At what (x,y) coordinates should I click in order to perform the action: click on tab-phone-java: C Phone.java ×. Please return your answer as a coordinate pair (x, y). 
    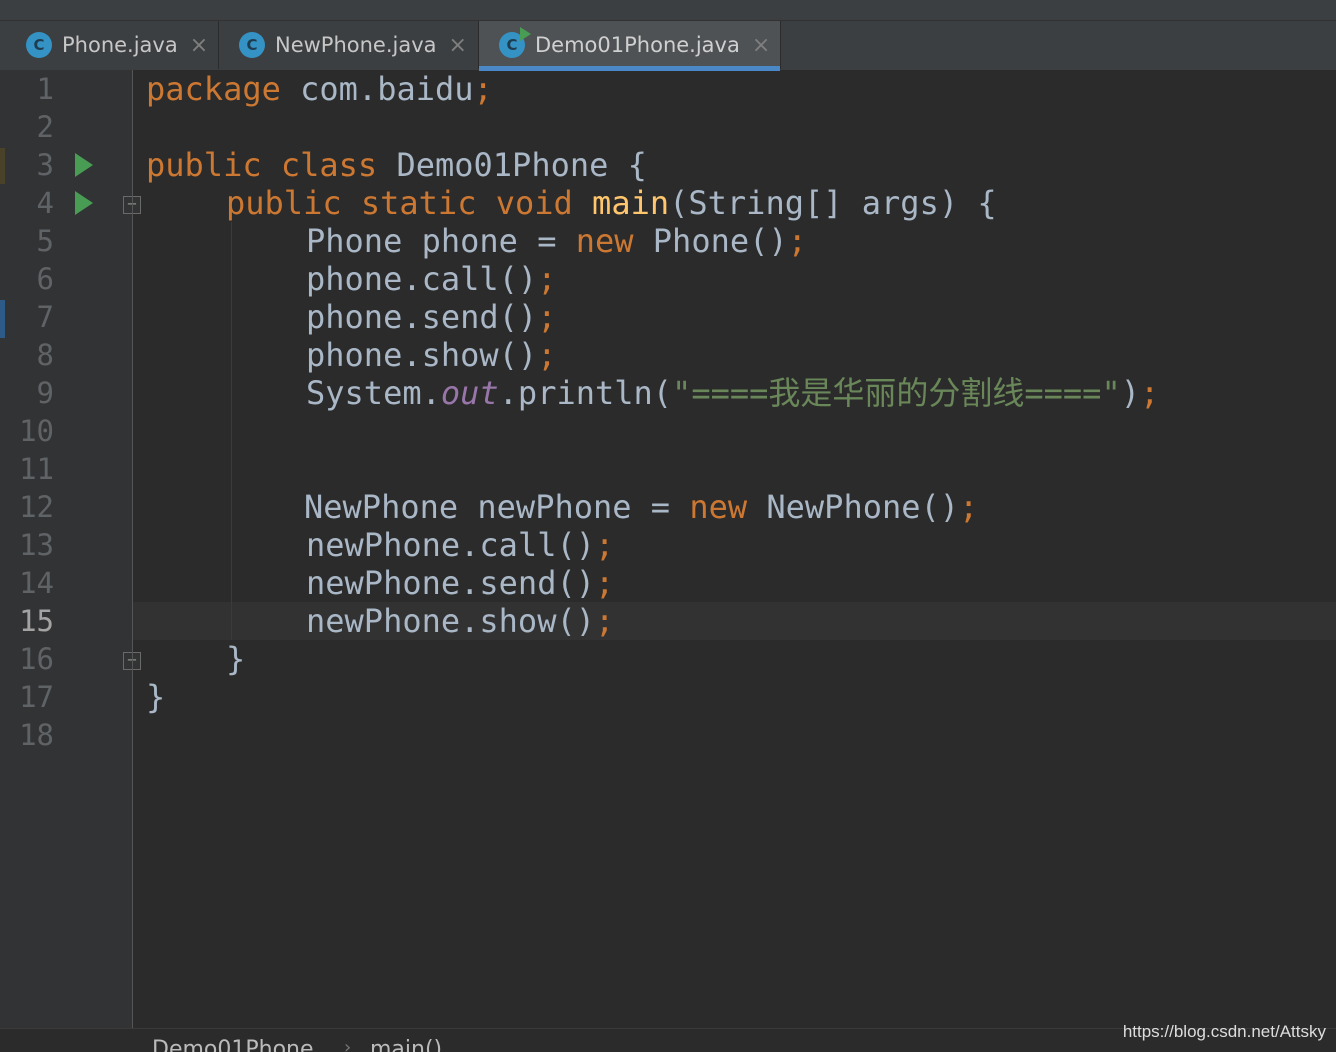
    Looking at the image, I should click on (112, 45).